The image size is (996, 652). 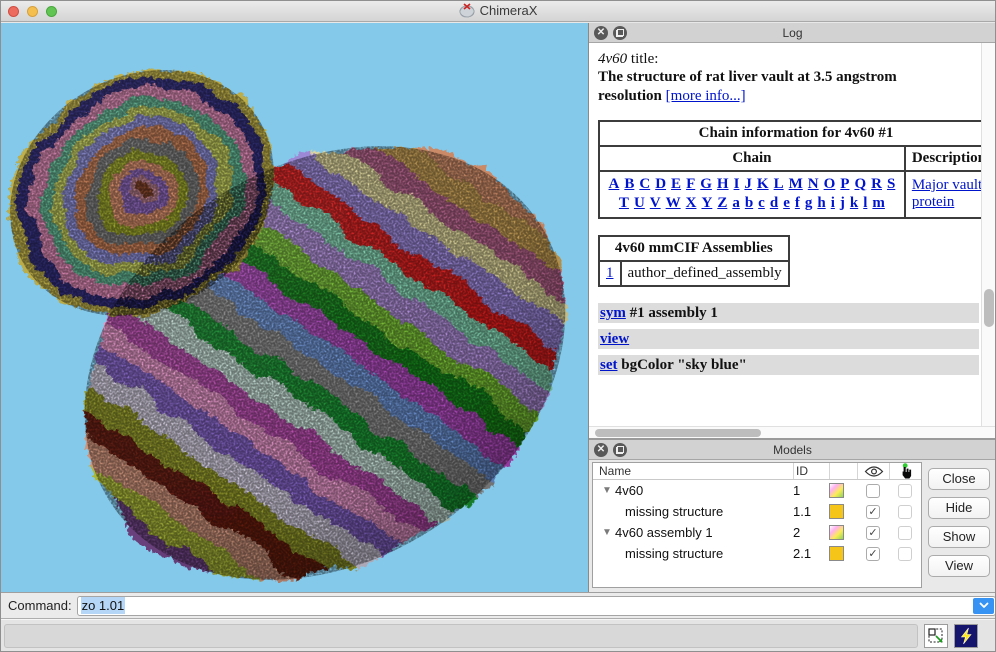 What do you see at coordinates (620, 32) in the screenshot?
I see `log-undock-icon` at bounding box center [620, 32].